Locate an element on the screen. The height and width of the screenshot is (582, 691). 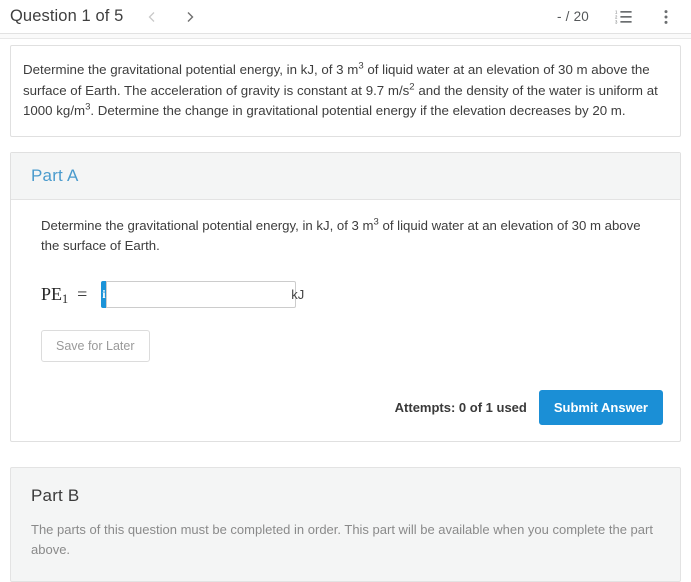
answer-unit-label: kJ is located at coordinates (298, 294).